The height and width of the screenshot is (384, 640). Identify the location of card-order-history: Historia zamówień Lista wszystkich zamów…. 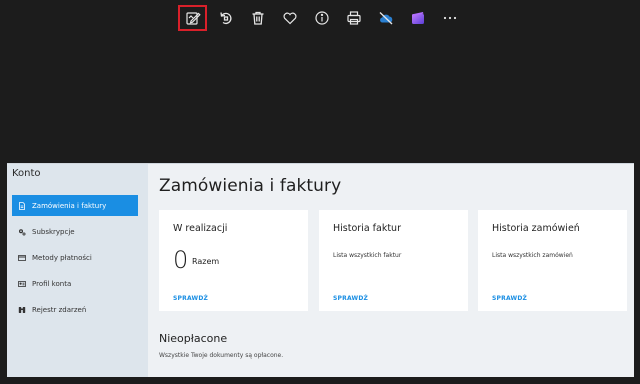
(552, 260).